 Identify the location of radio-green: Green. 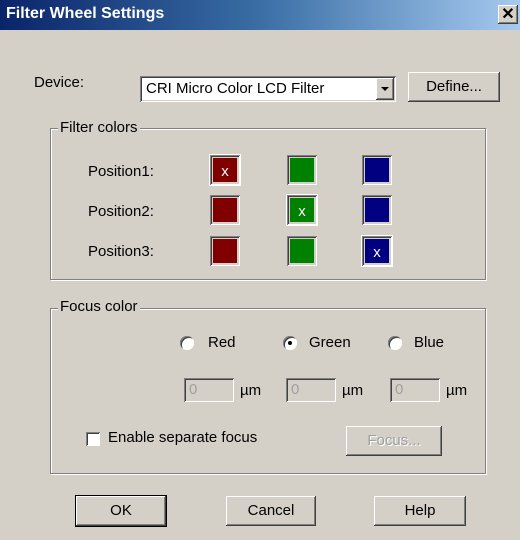
(328, 344).